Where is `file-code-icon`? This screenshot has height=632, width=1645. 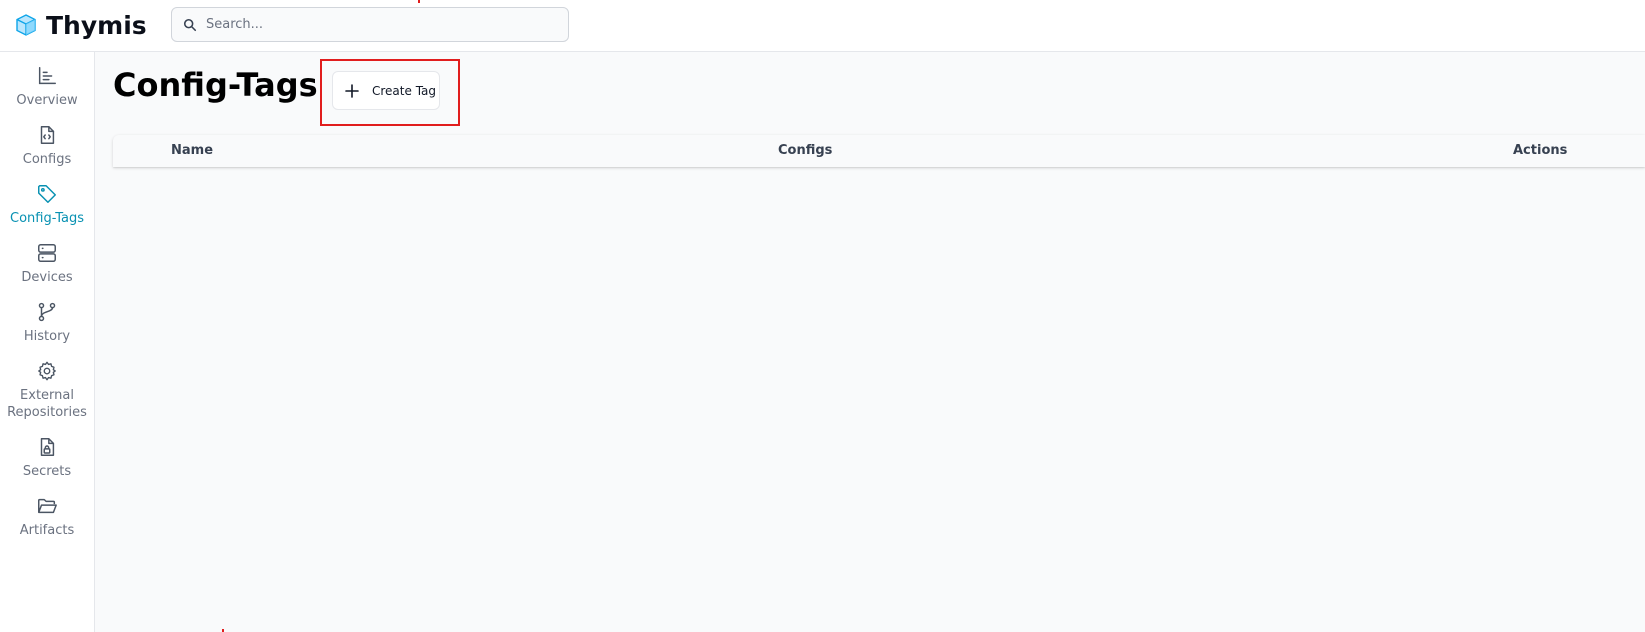
file-code-icon is located at coordinates (47, 135).